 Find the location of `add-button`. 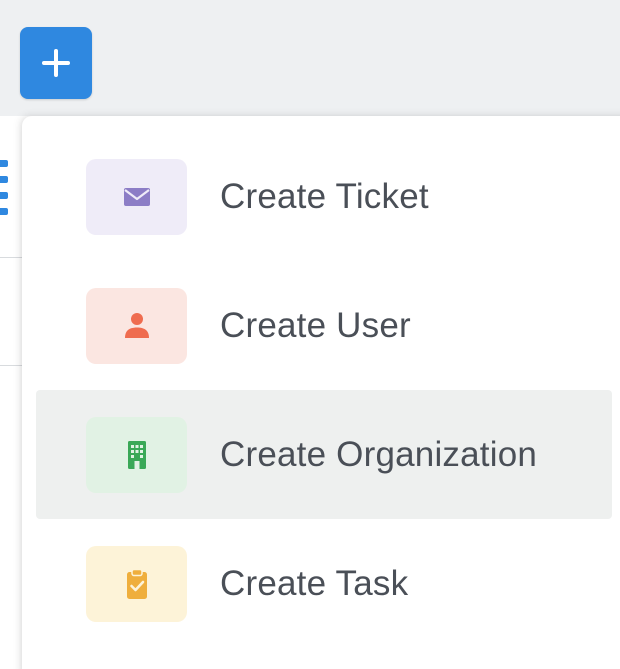

add-button is located at coordinates (56, 63).